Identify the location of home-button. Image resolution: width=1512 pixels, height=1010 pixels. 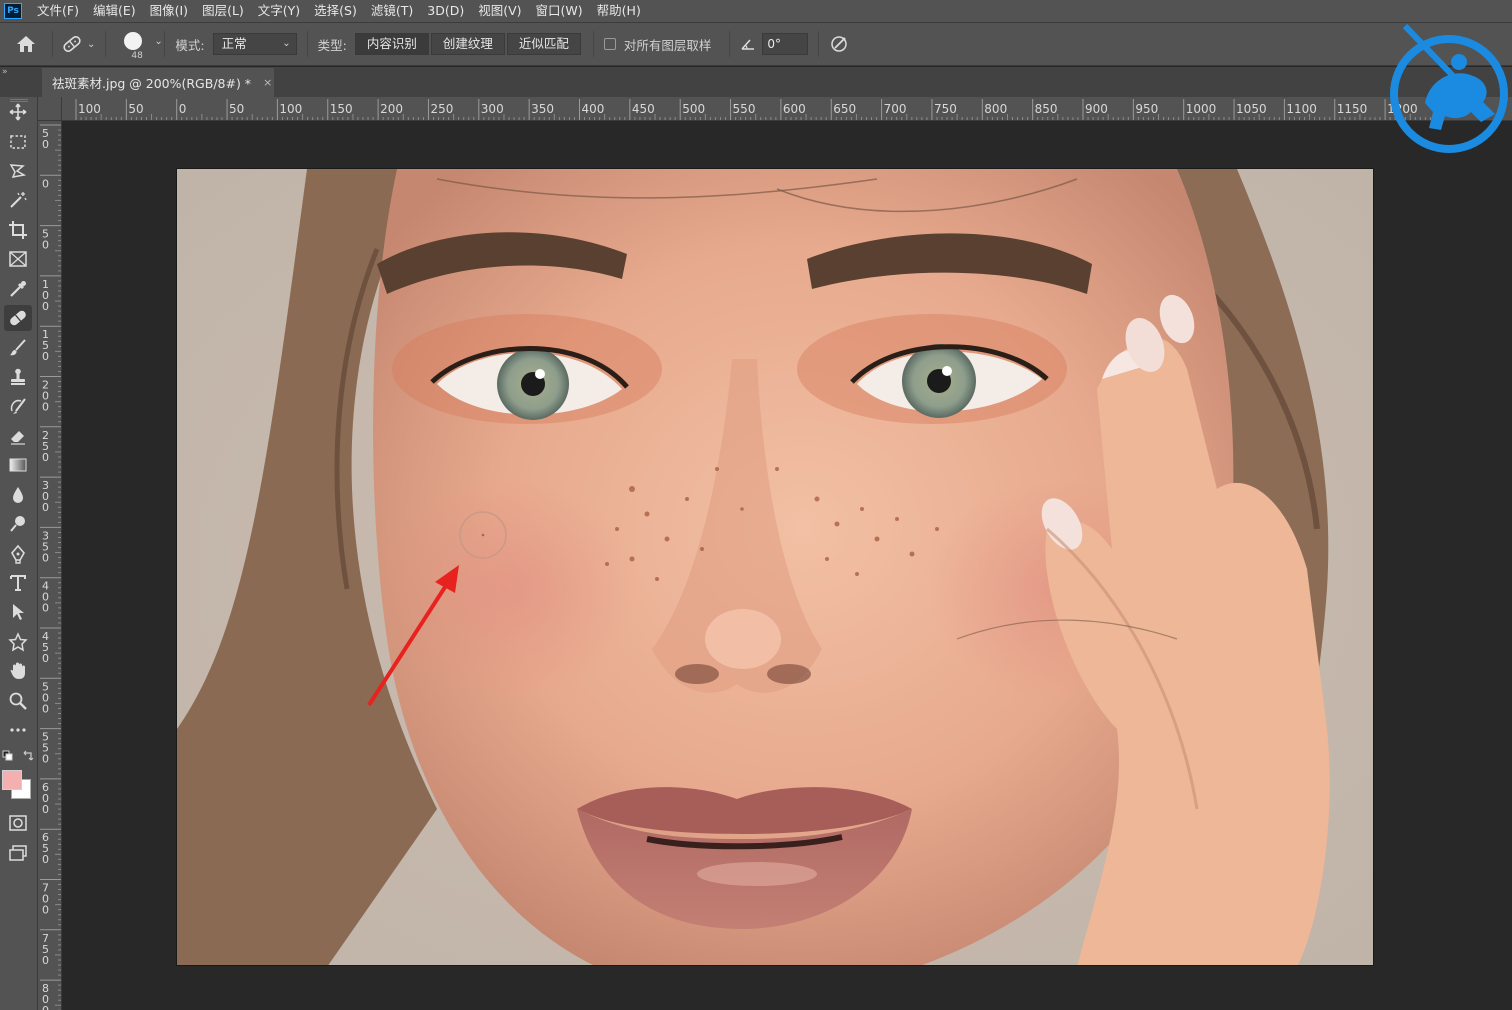
(26, 44).